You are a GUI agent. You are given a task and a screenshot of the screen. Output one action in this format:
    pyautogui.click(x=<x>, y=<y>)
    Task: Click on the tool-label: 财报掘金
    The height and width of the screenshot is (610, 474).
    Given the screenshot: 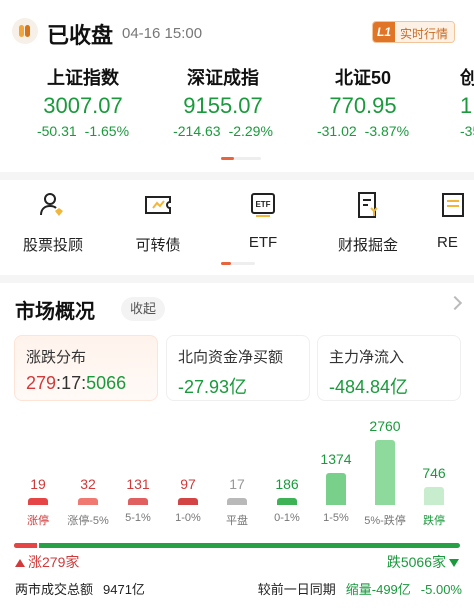 What is the action you would take?
    pyautogui.click(x=367, y=245)
    